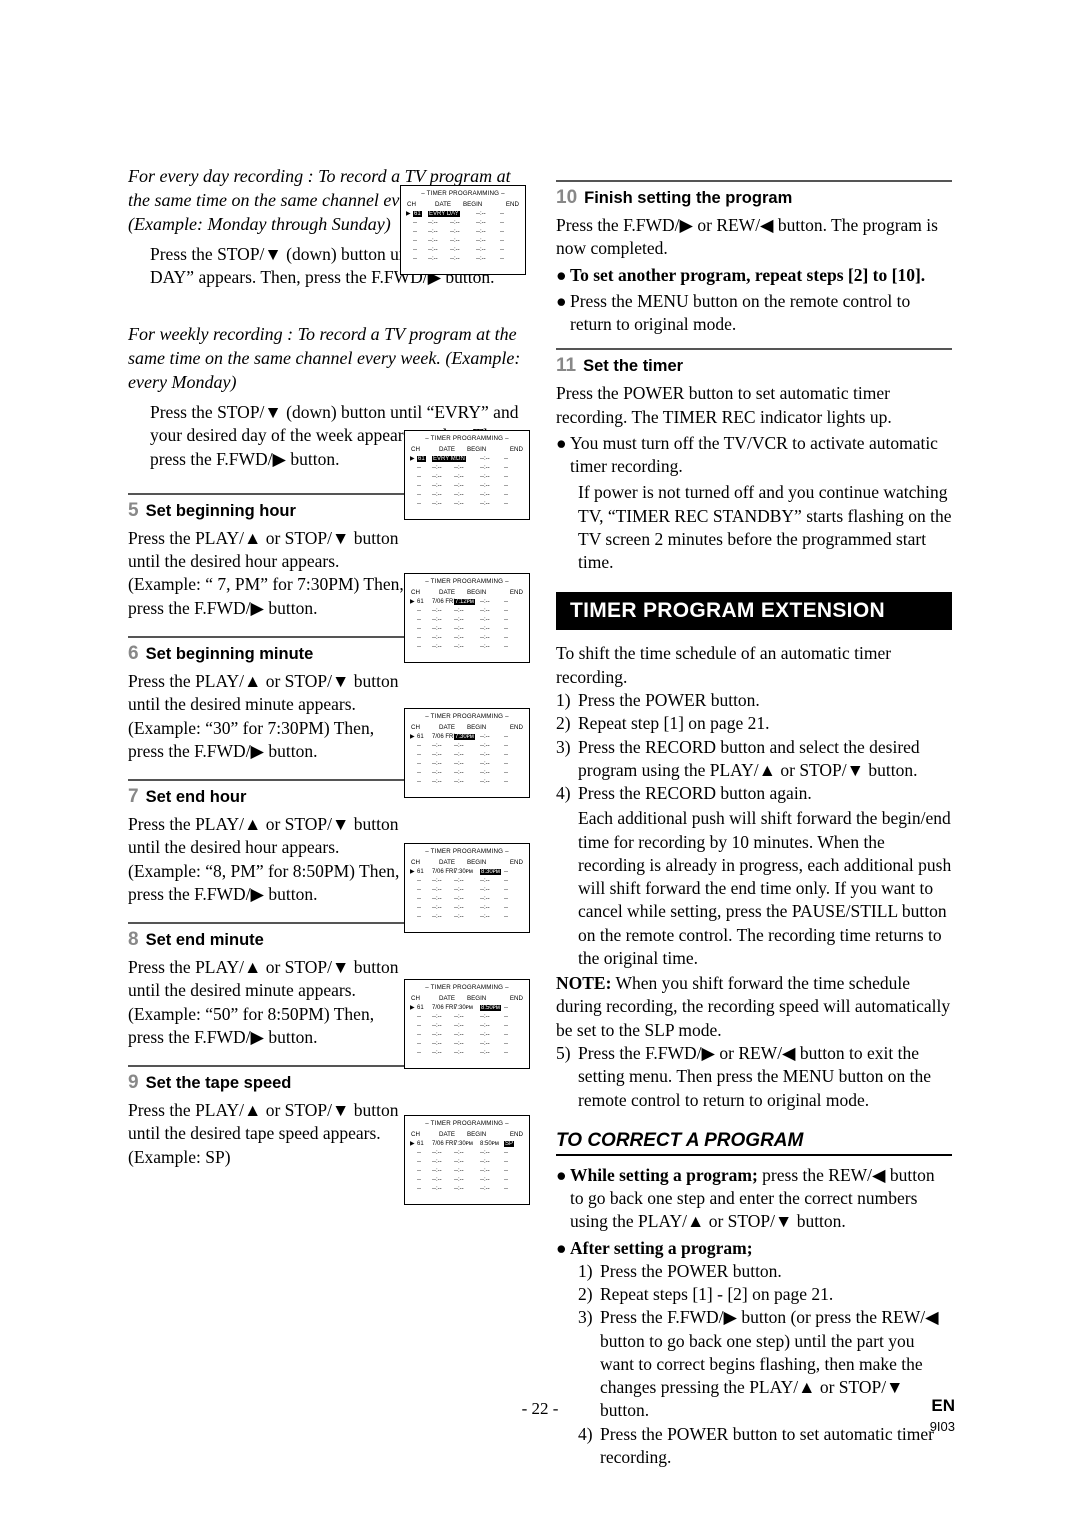 This screenshot has width=1080, height=1528. I want to click on step-8-number: 8, so click(133, 940).